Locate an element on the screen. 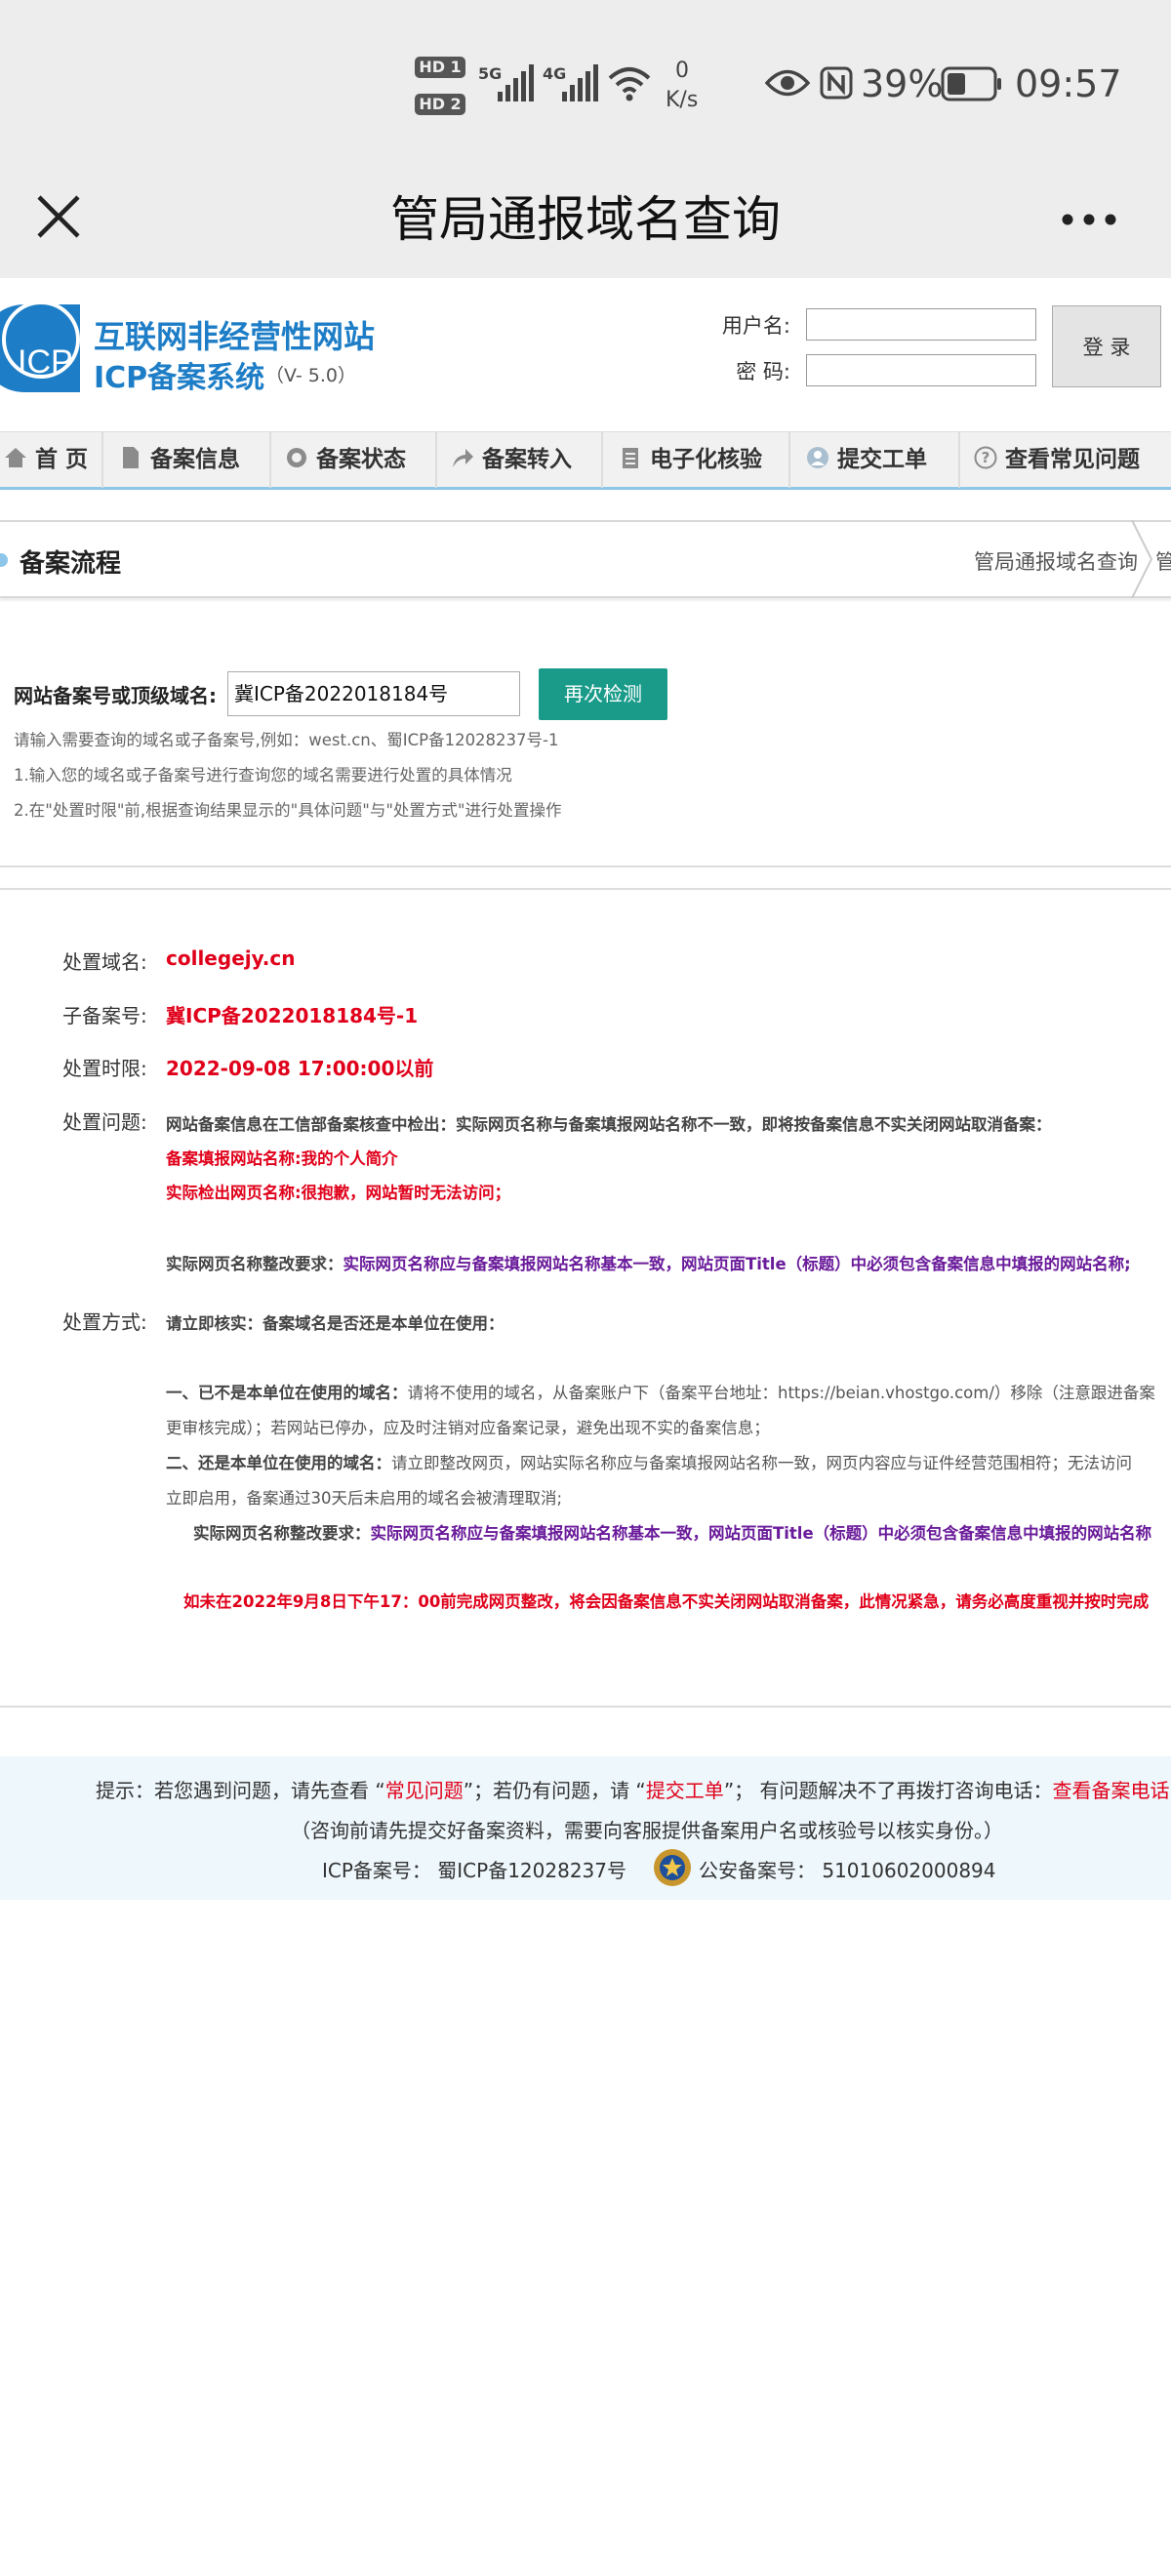 The width and height of the screenshot is (1171, 2576). query-hint-3: 2.在"处置时限"前,根据查询结果显示的"具体问题"与"处置方式"进行处置操作 is located at coordinates (288, 810).